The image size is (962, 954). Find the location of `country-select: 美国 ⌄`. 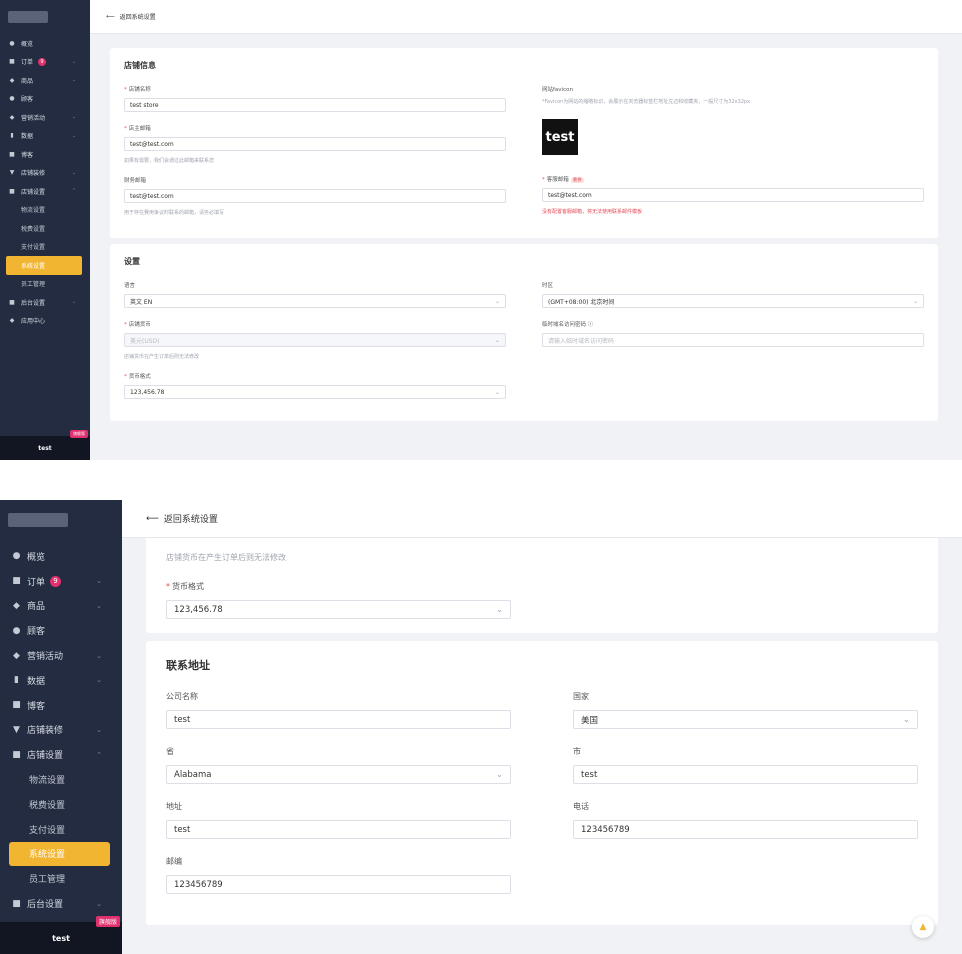

country-select: 美国 ⌄ is located at coordinates (745, 719).